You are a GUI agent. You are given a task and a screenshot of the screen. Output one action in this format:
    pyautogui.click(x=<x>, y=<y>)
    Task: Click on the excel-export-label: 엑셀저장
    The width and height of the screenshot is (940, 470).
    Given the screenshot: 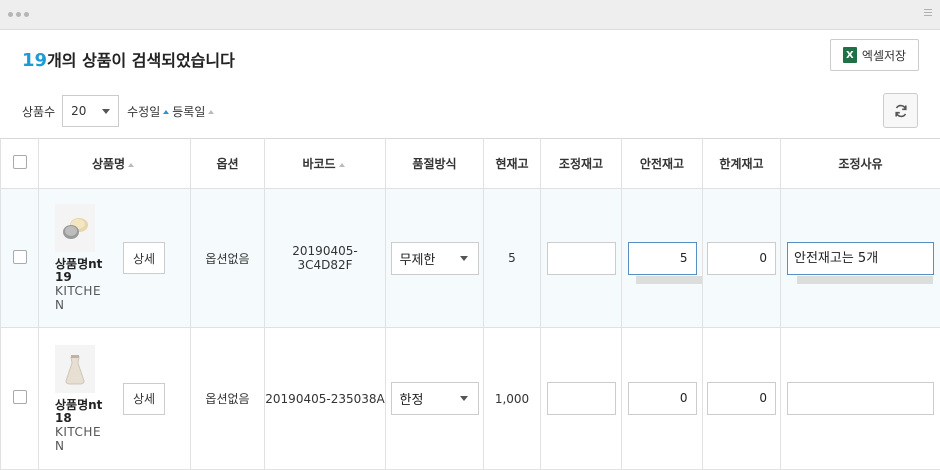 What is the action you would take?
    pyautogui.click(x=884, y=55)
    